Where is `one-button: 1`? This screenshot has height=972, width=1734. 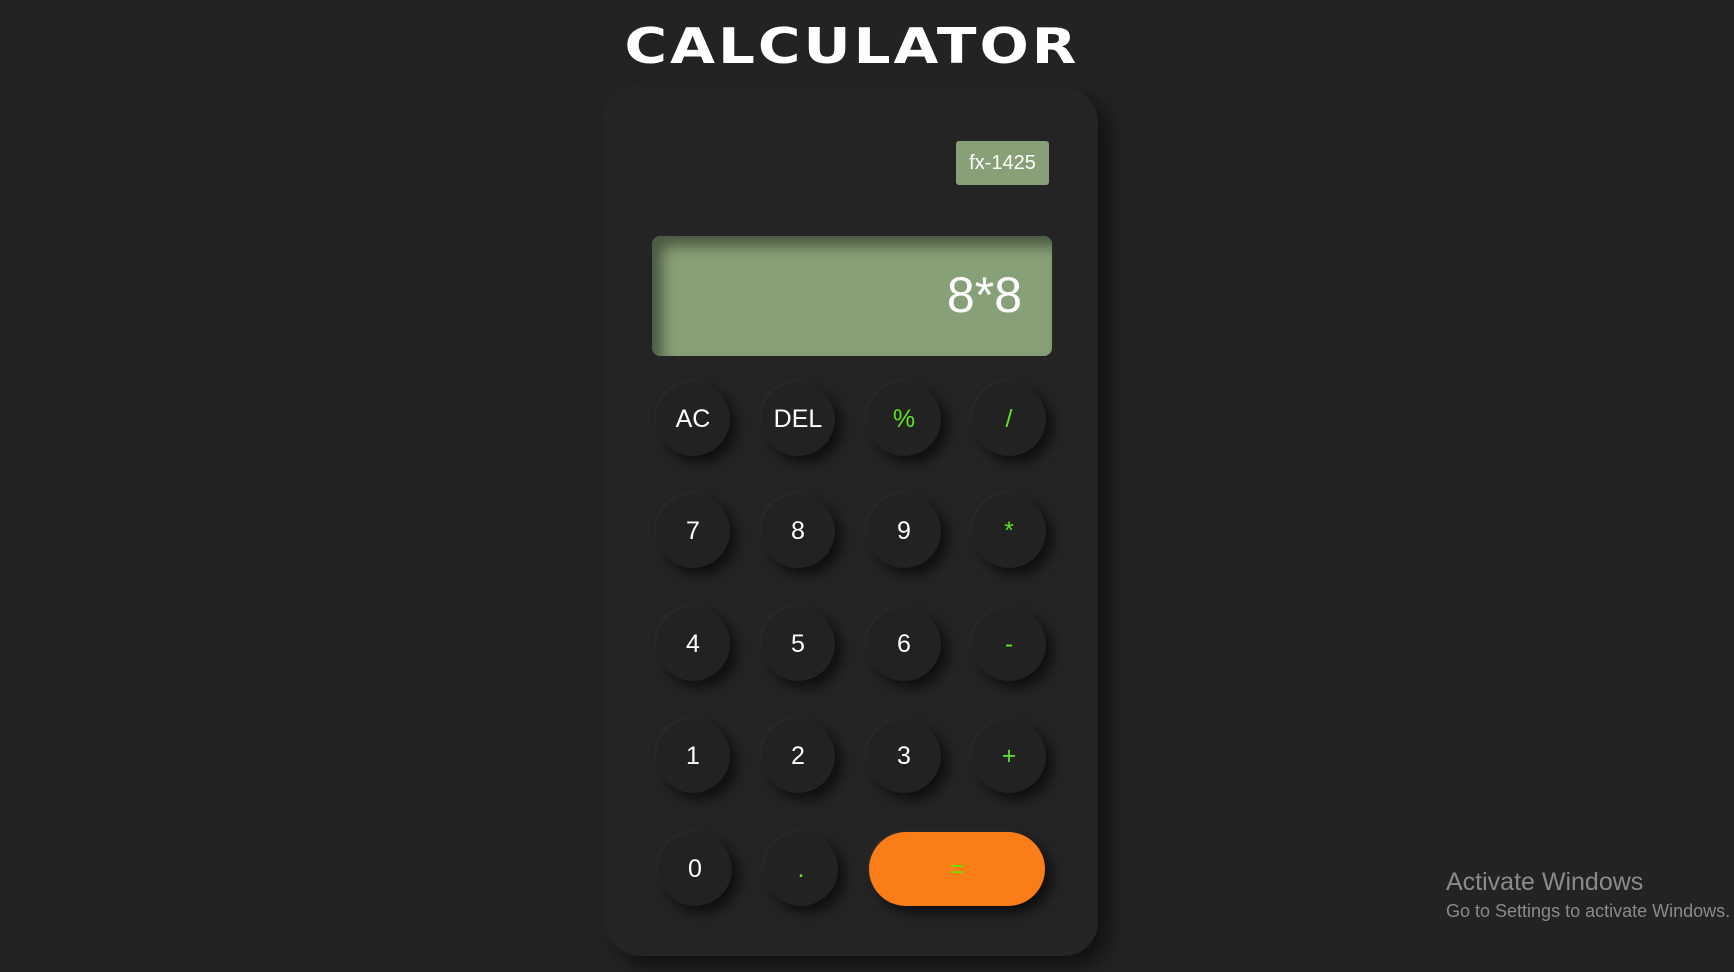 one-button: 1 is located at coordinates (693, 756).